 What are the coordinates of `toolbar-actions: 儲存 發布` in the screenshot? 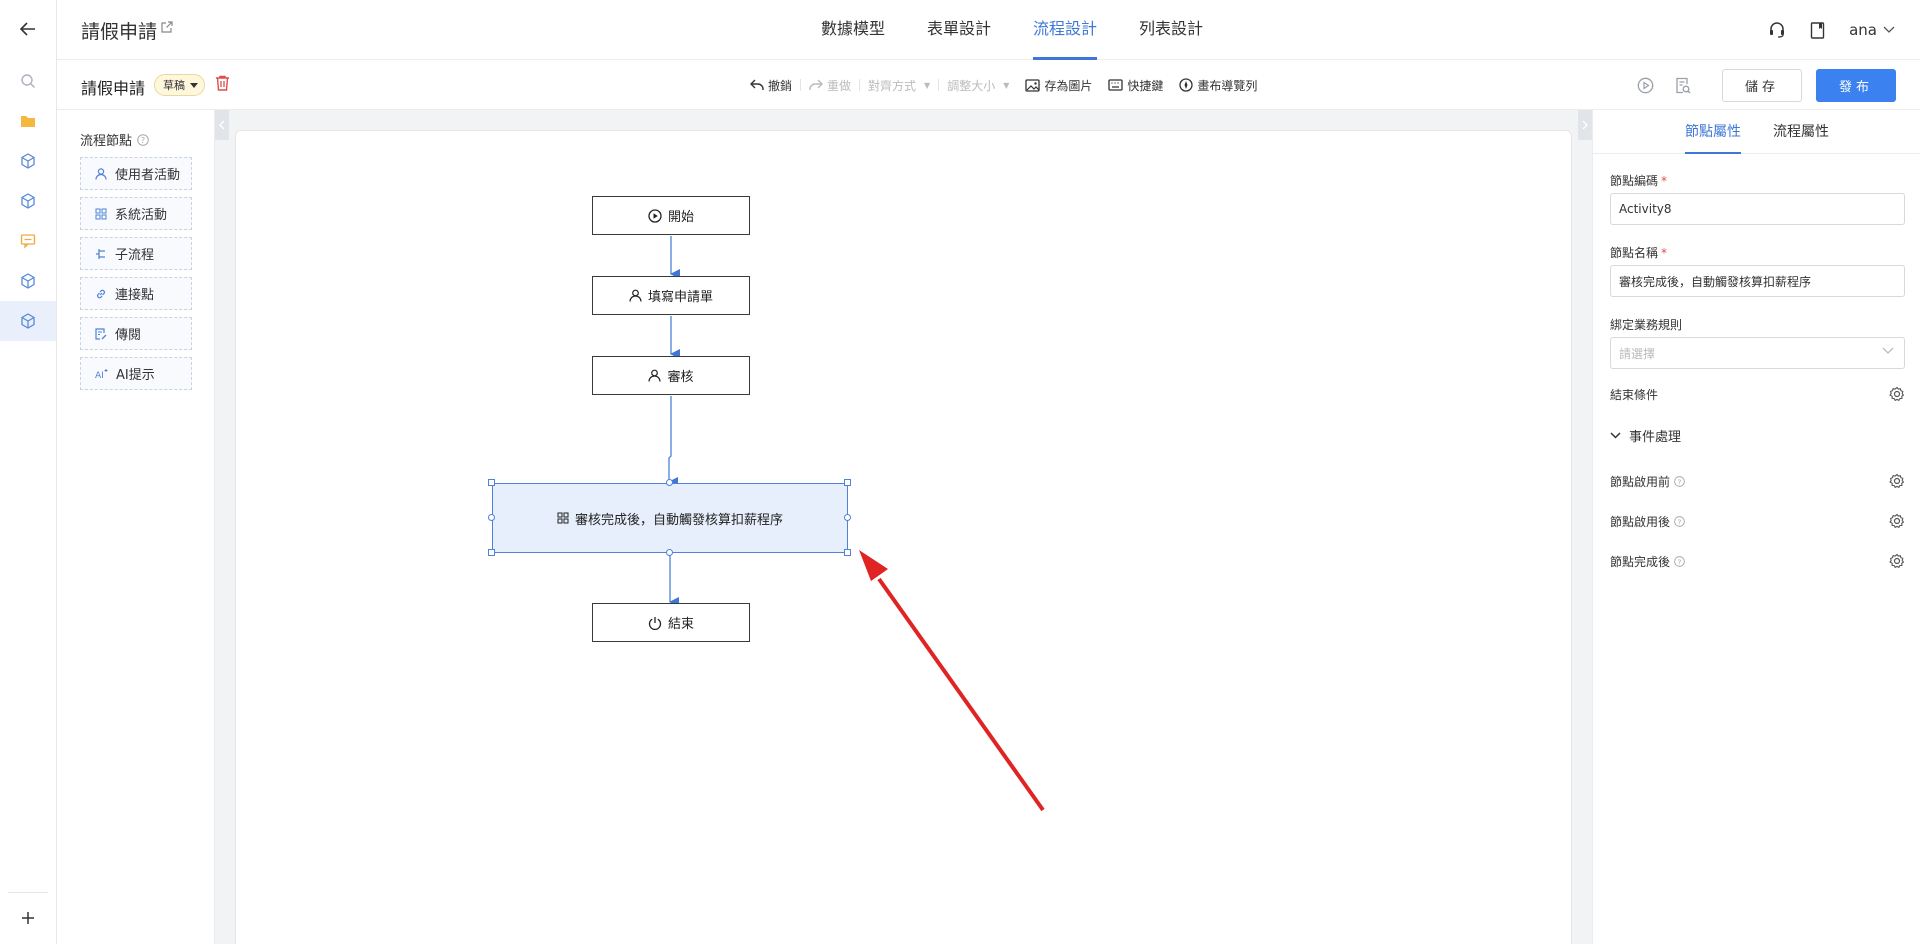 It's located at (1761, 85).